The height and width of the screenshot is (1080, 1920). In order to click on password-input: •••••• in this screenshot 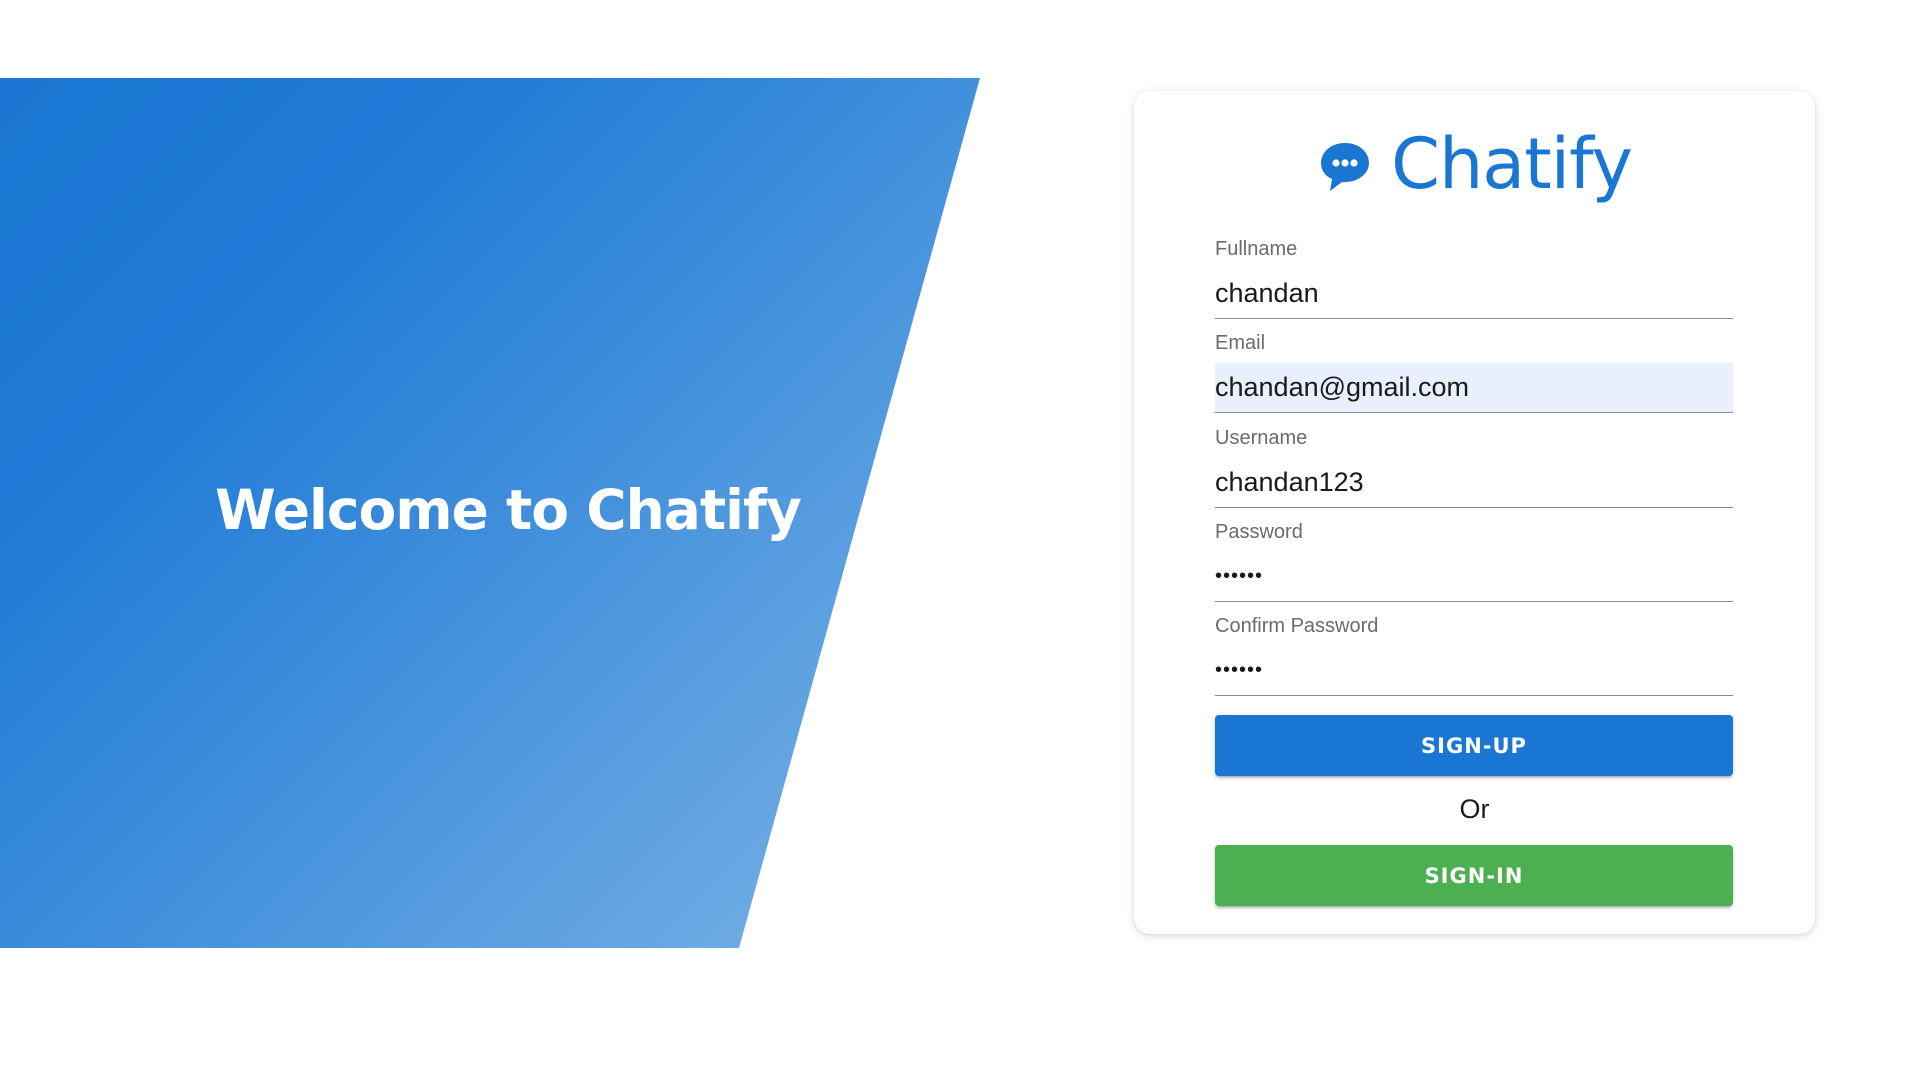, I will do `click(1474, 577)`.